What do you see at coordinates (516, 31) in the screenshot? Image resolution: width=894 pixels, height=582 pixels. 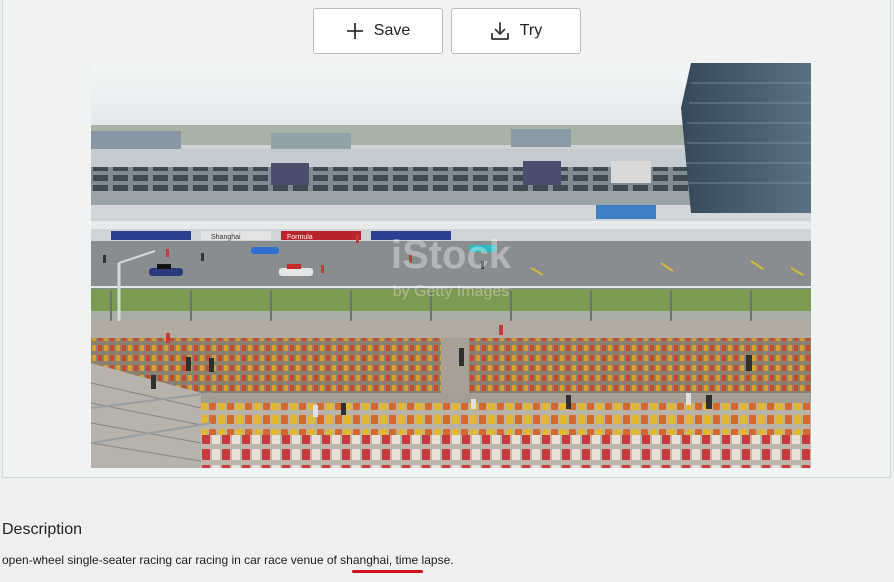 I see `try-button: Try` at bounding box center [516, 31].